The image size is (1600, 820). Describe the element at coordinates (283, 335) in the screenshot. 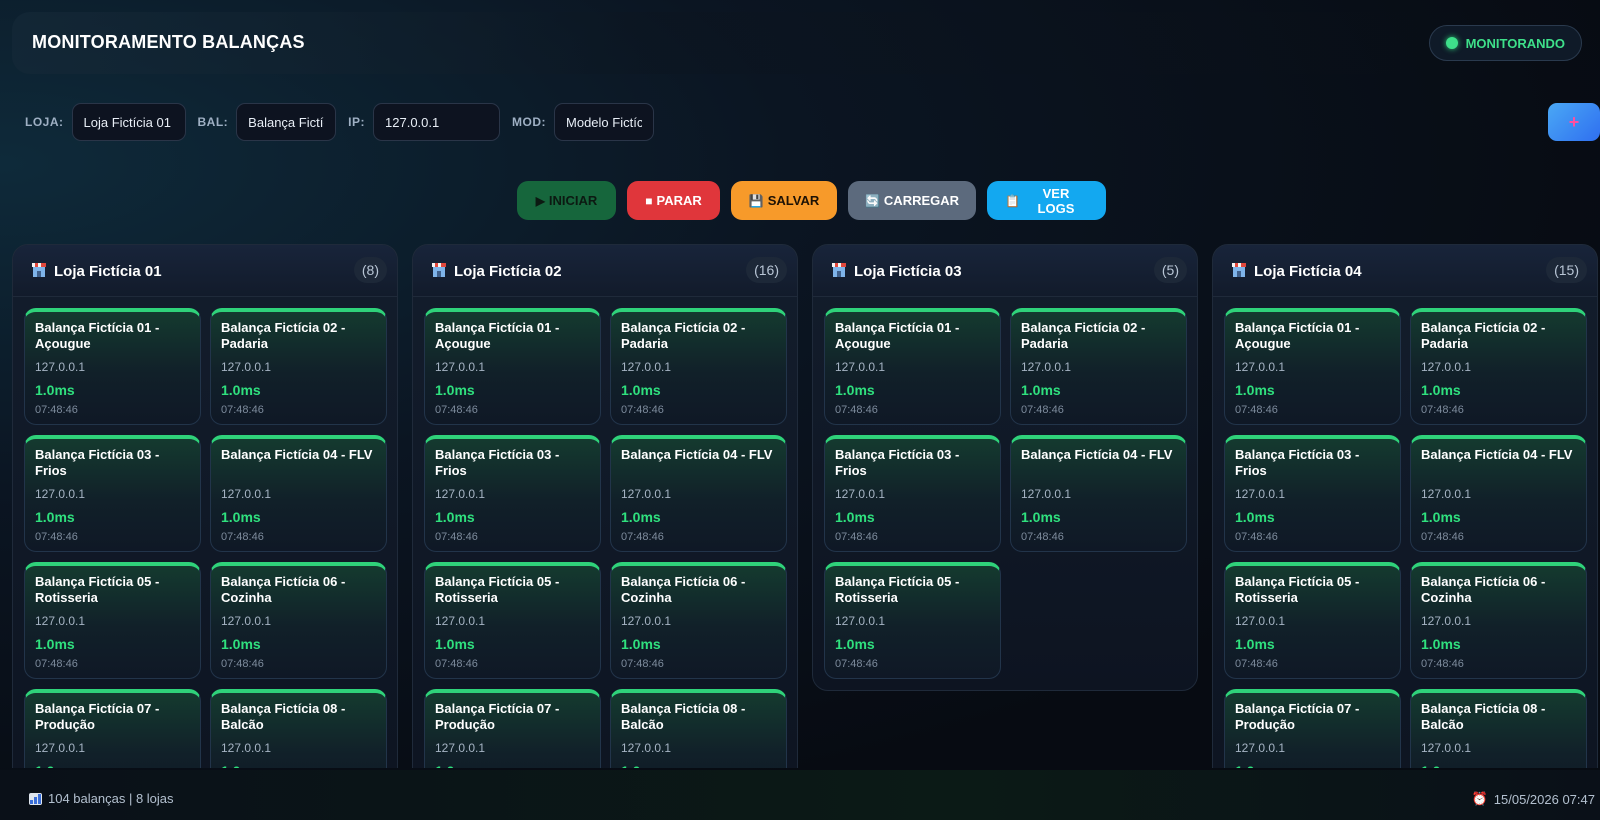

I see `scale-name: Balança Fictícia 02 - Padaria` at that location.